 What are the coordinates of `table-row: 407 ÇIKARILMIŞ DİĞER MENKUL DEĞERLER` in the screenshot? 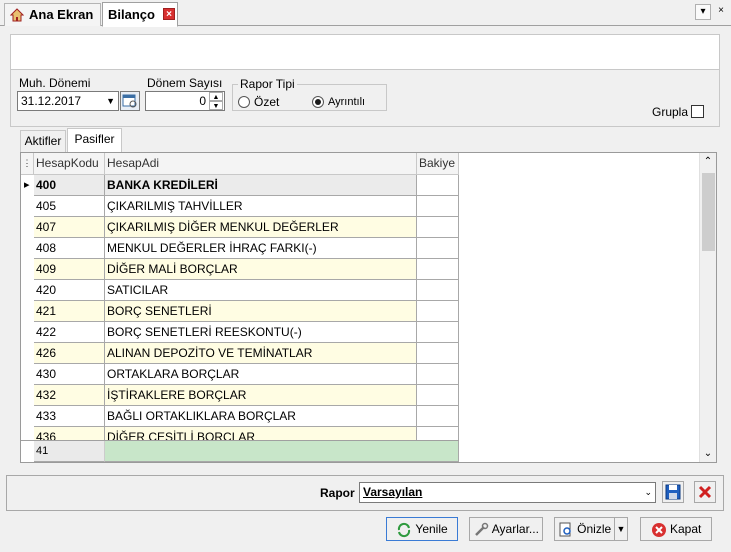 It's located at (240, 227).